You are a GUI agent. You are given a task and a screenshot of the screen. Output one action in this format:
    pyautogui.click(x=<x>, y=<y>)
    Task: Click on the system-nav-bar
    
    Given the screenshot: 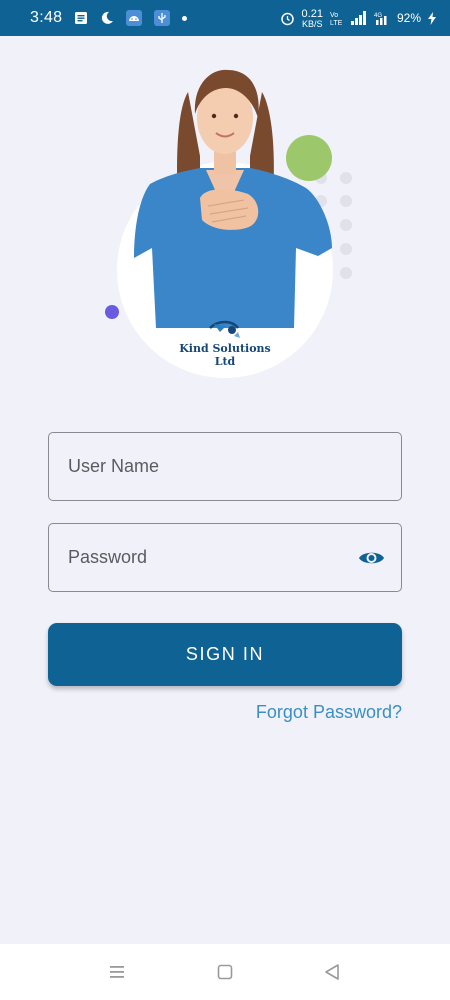 What is the action you would take?
    pyautogui.click(x=225, y=972)
    